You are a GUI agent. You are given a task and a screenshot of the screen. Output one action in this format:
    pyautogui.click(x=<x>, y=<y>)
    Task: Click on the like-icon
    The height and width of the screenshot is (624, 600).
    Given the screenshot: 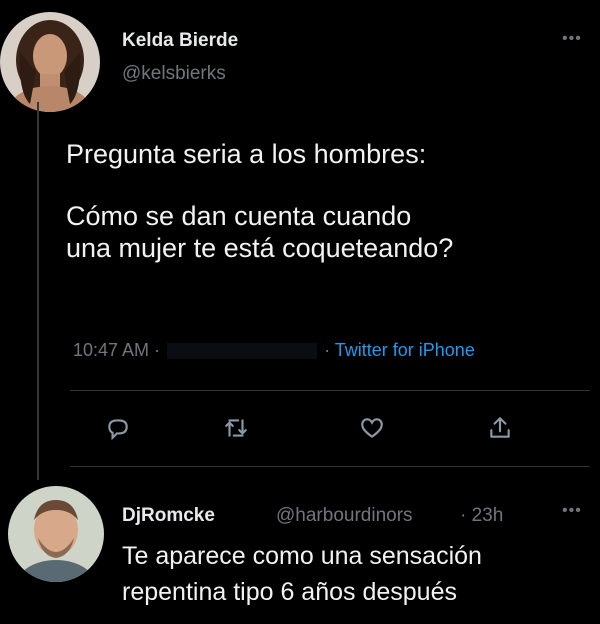 What is the action you would take?
    pyautogui.click(x=372, y=428)
    